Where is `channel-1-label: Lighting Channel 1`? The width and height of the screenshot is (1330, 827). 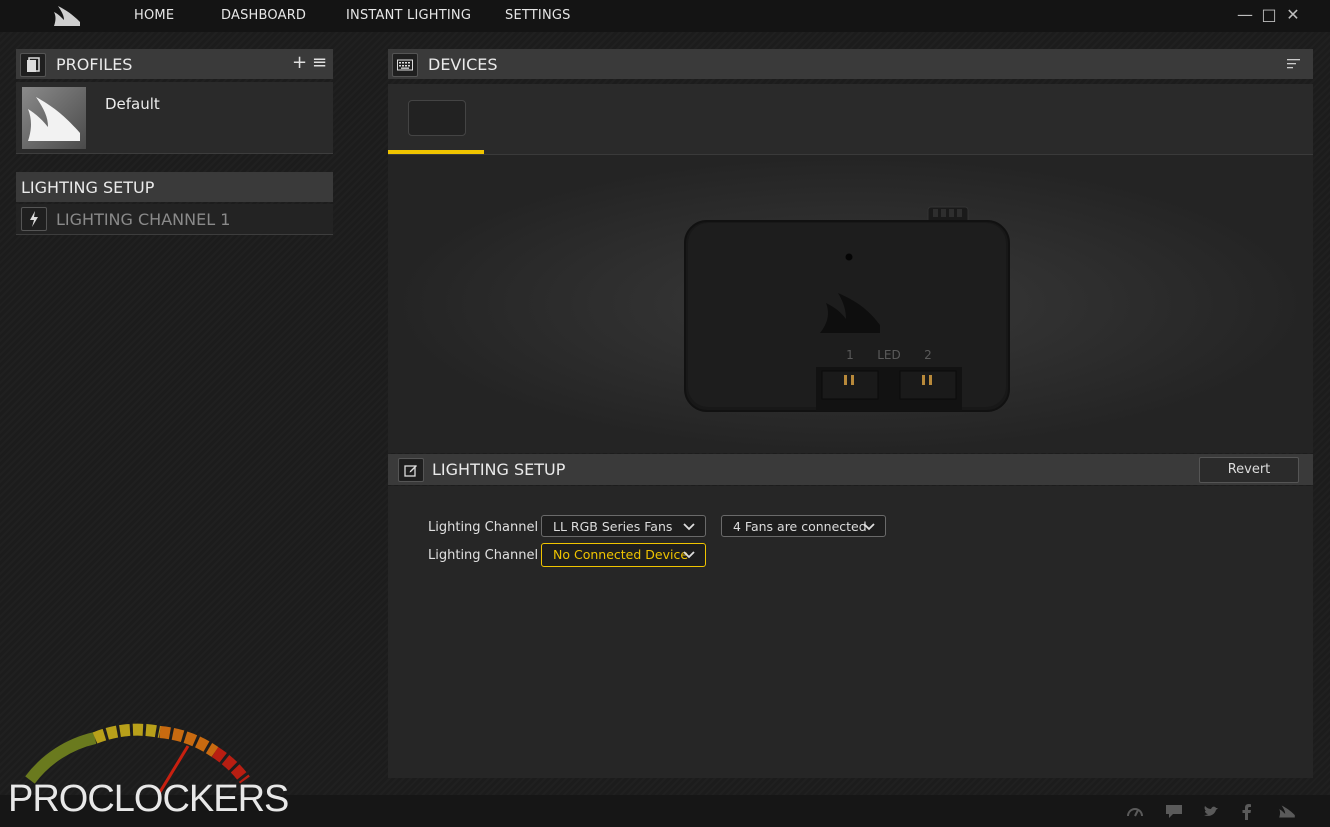
channel-1-label: Lighting Channel 1 is located at coordinates (489, 527).